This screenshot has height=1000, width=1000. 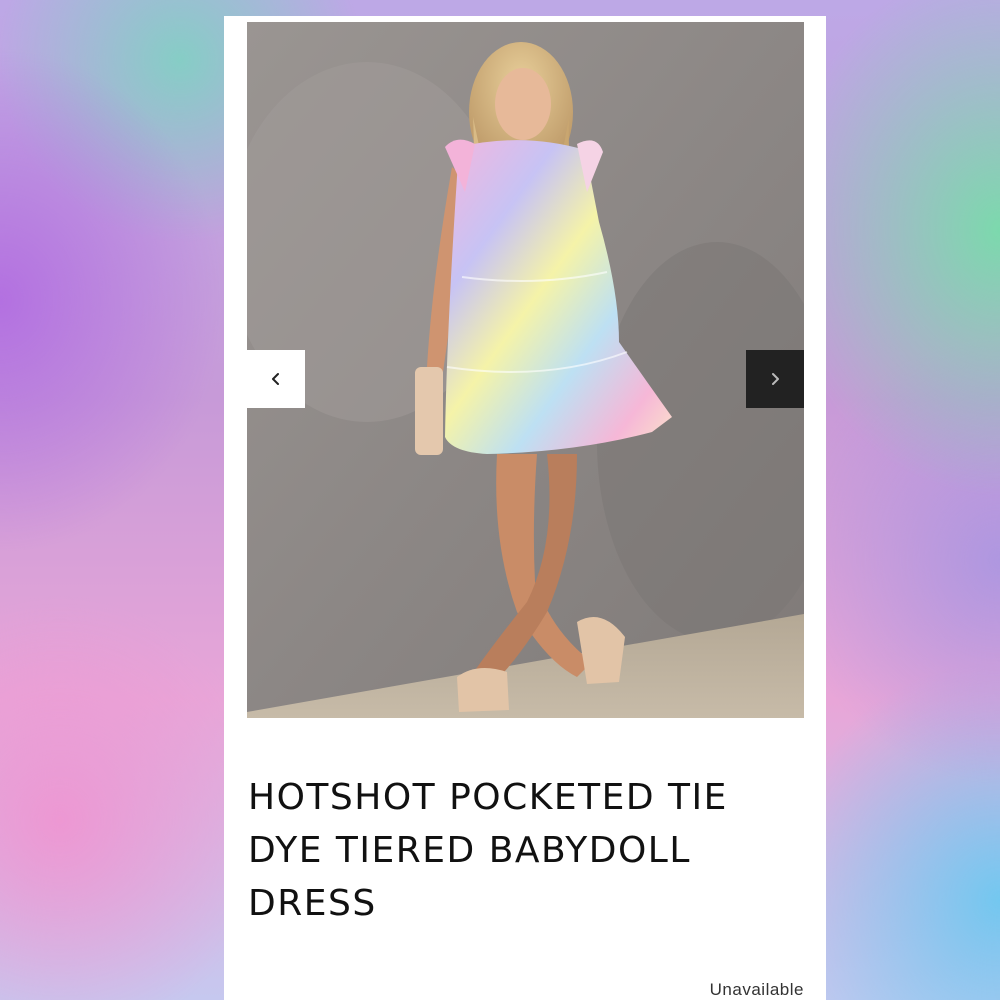 I want to click on carousel-next-button, so click(x=775, y=379).